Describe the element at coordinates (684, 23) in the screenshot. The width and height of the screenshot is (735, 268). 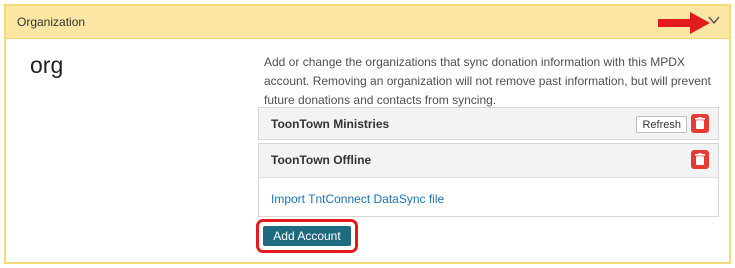
I see `annotation-arrow-icon` at that location.